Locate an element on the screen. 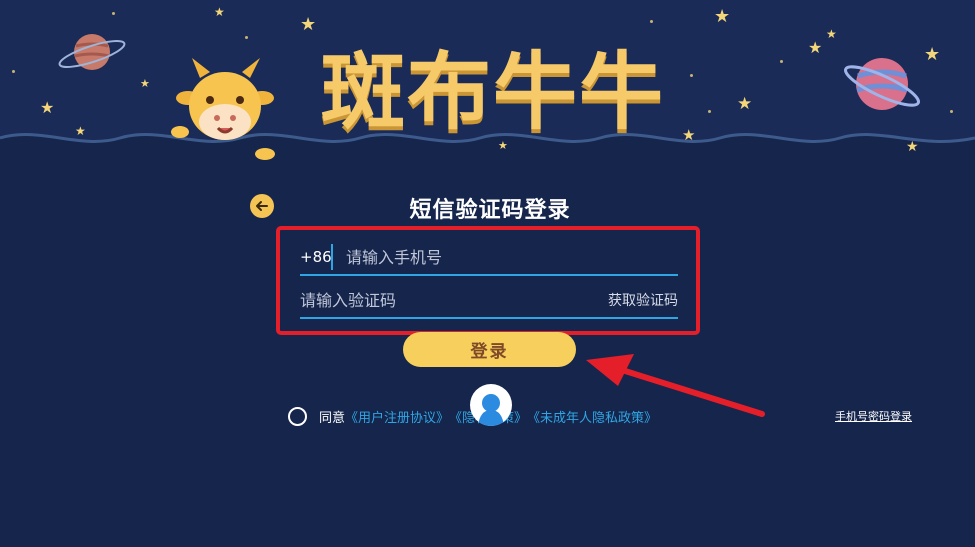  phone-row: +86 is located at coordinates (489, 258).